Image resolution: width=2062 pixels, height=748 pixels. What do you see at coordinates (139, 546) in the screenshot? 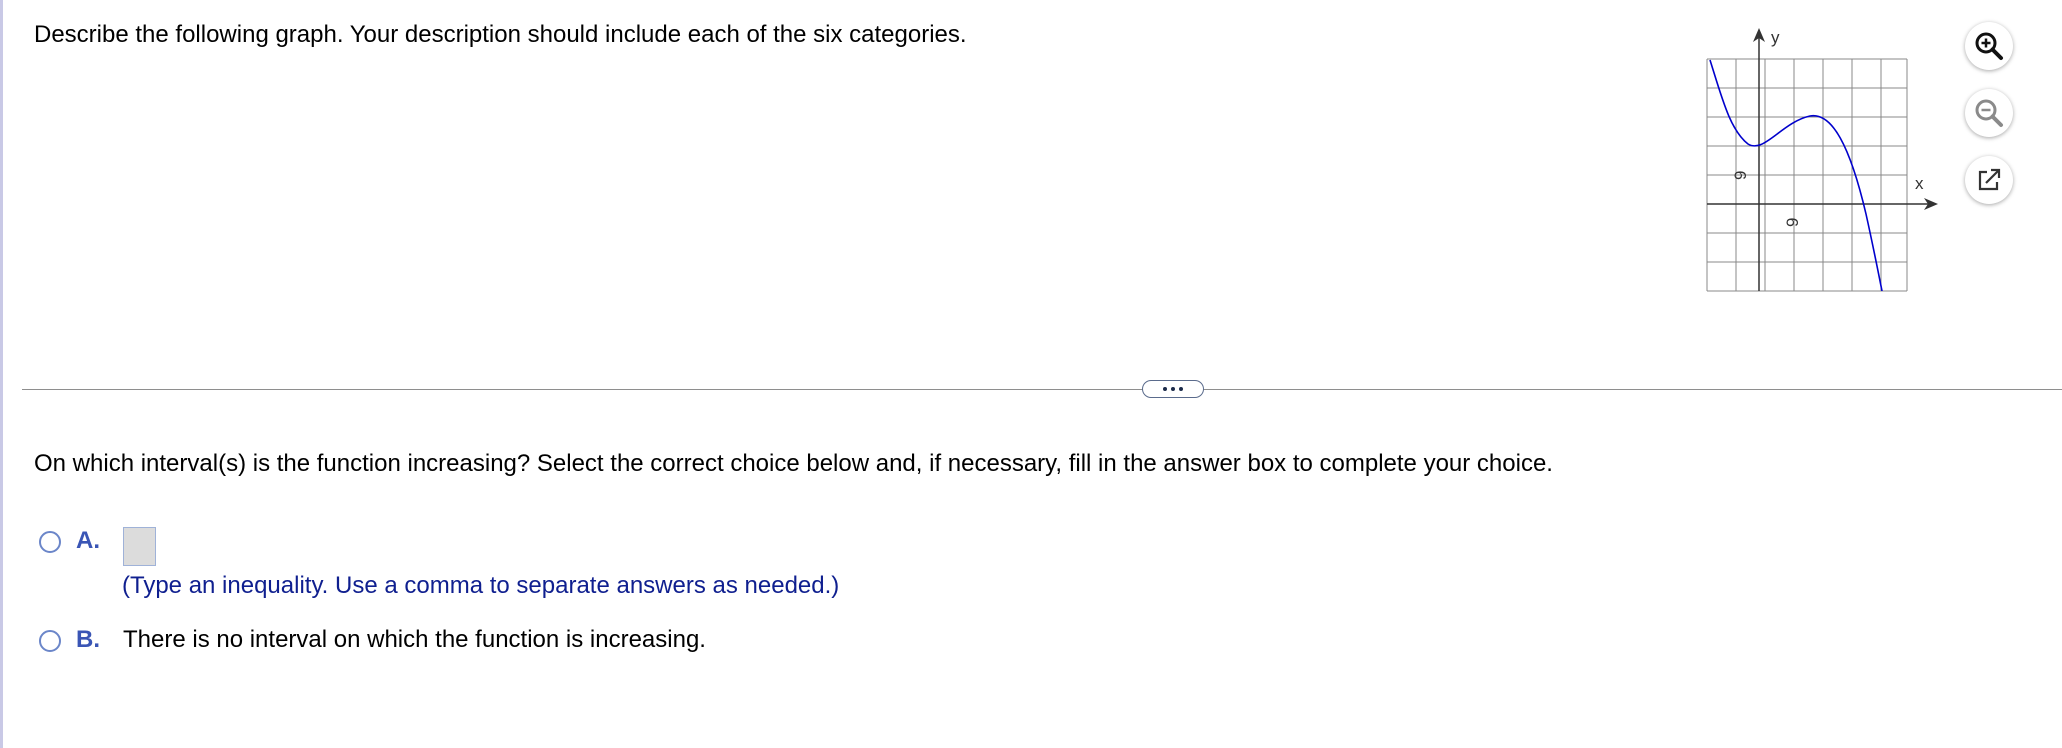
I see `choice-a-answer-box` at bounding box center [139, 546].